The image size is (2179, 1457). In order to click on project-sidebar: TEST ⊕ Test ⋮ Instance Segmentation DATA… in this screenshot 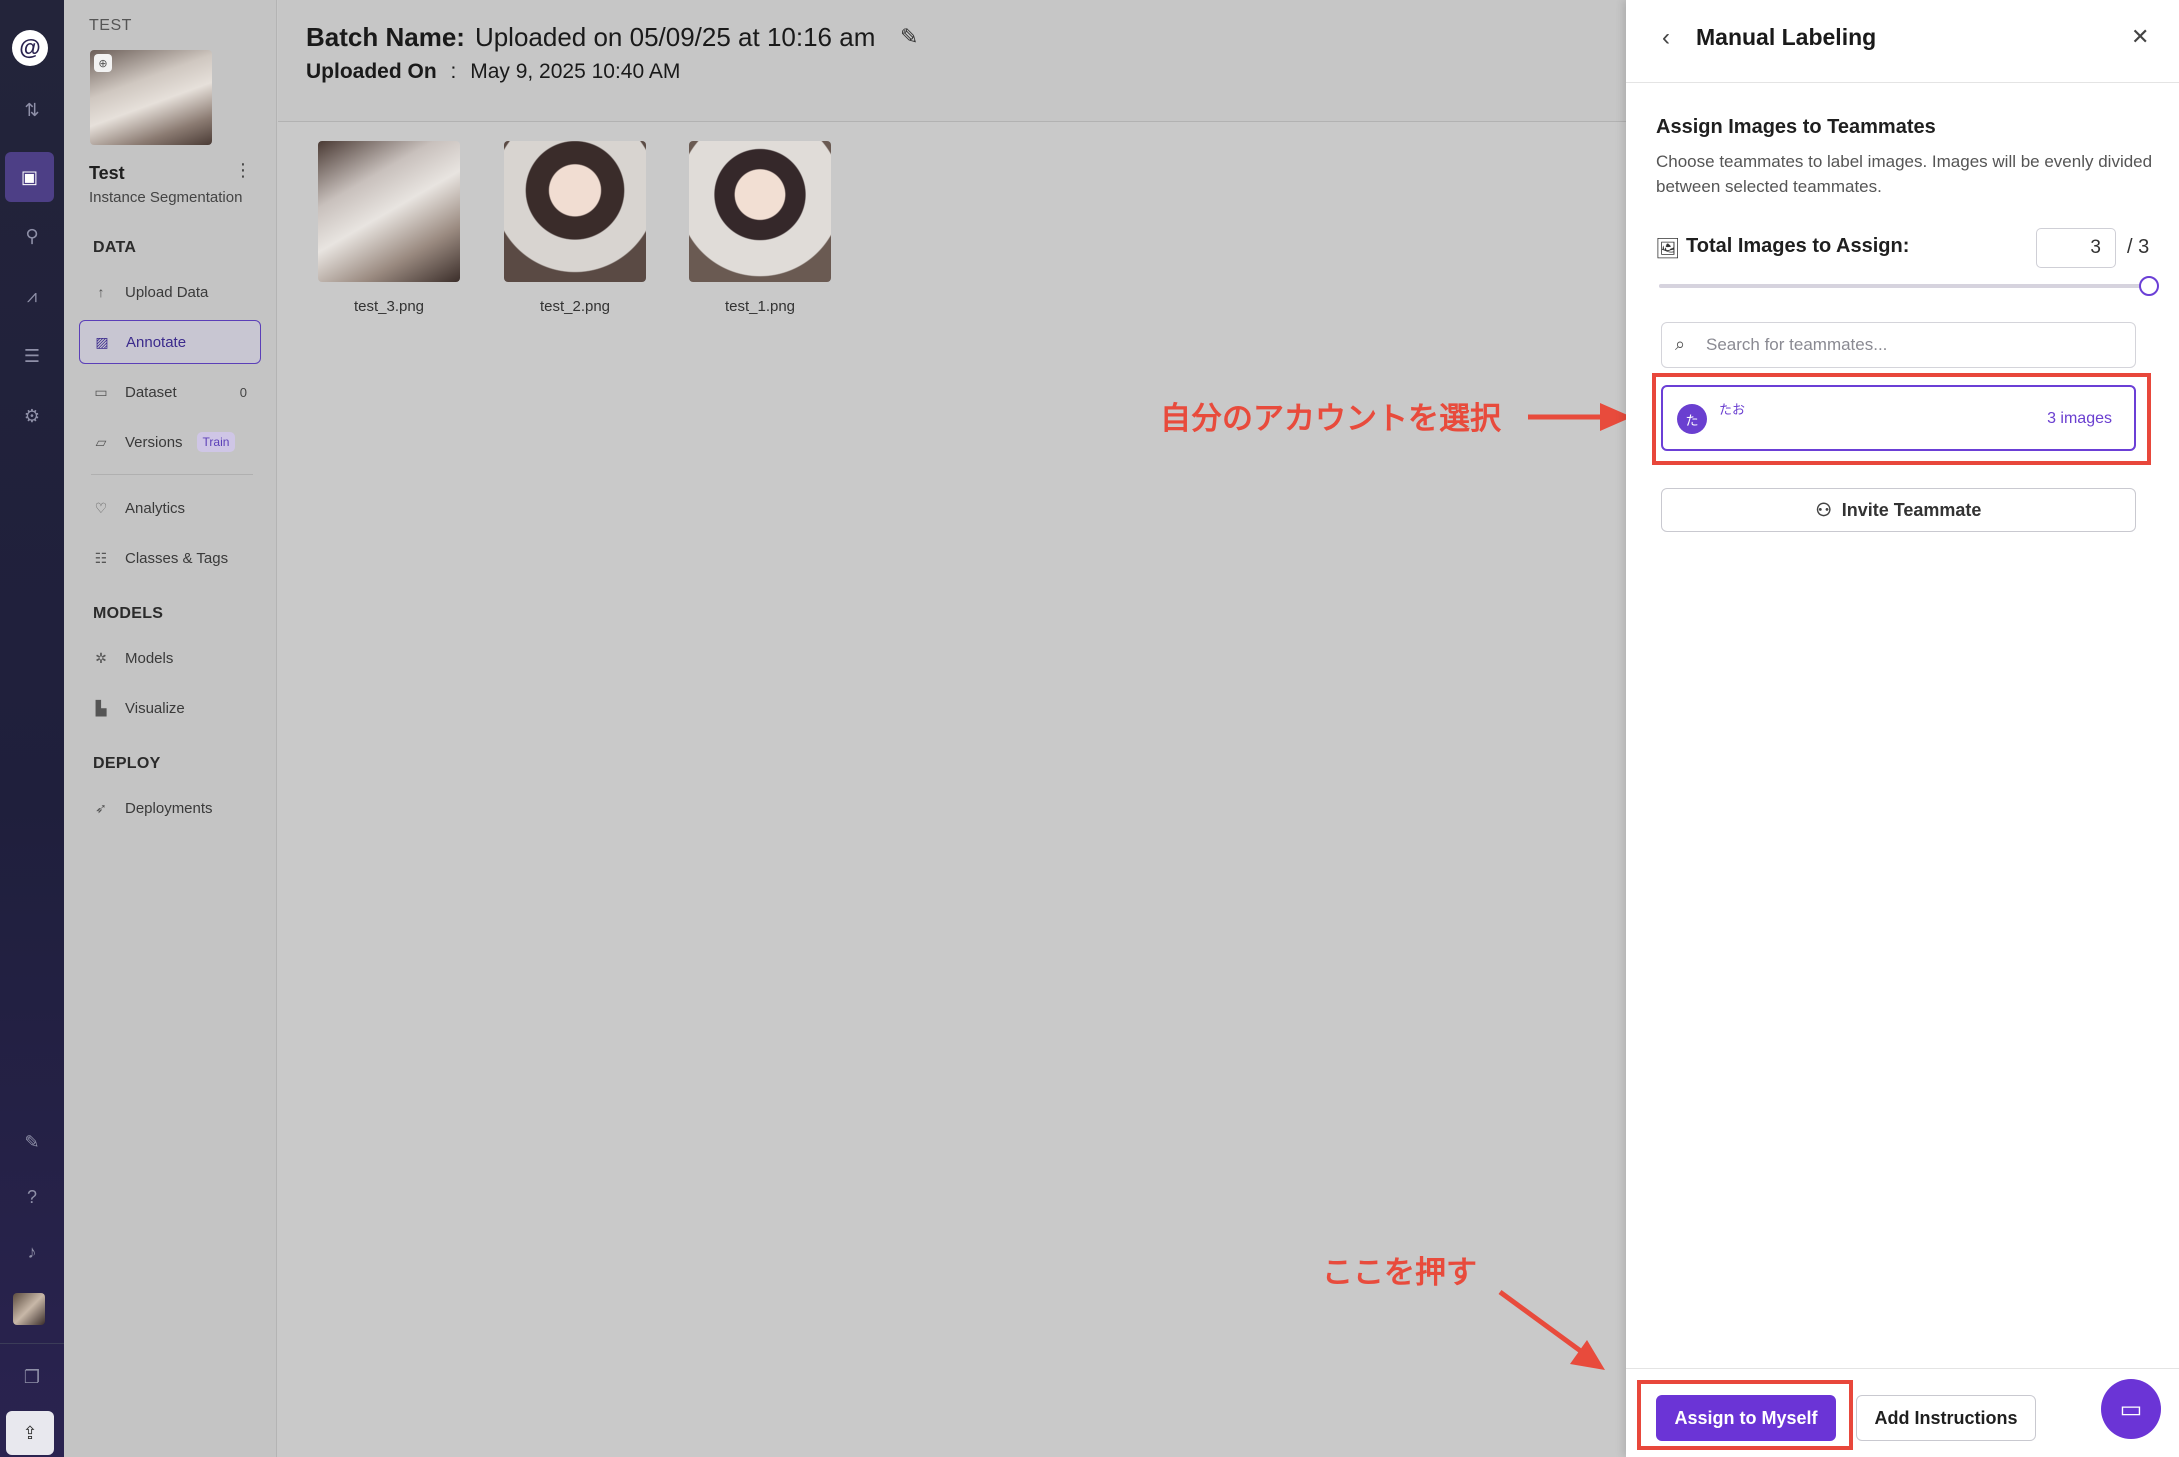, I will do `click(170, 728)`.